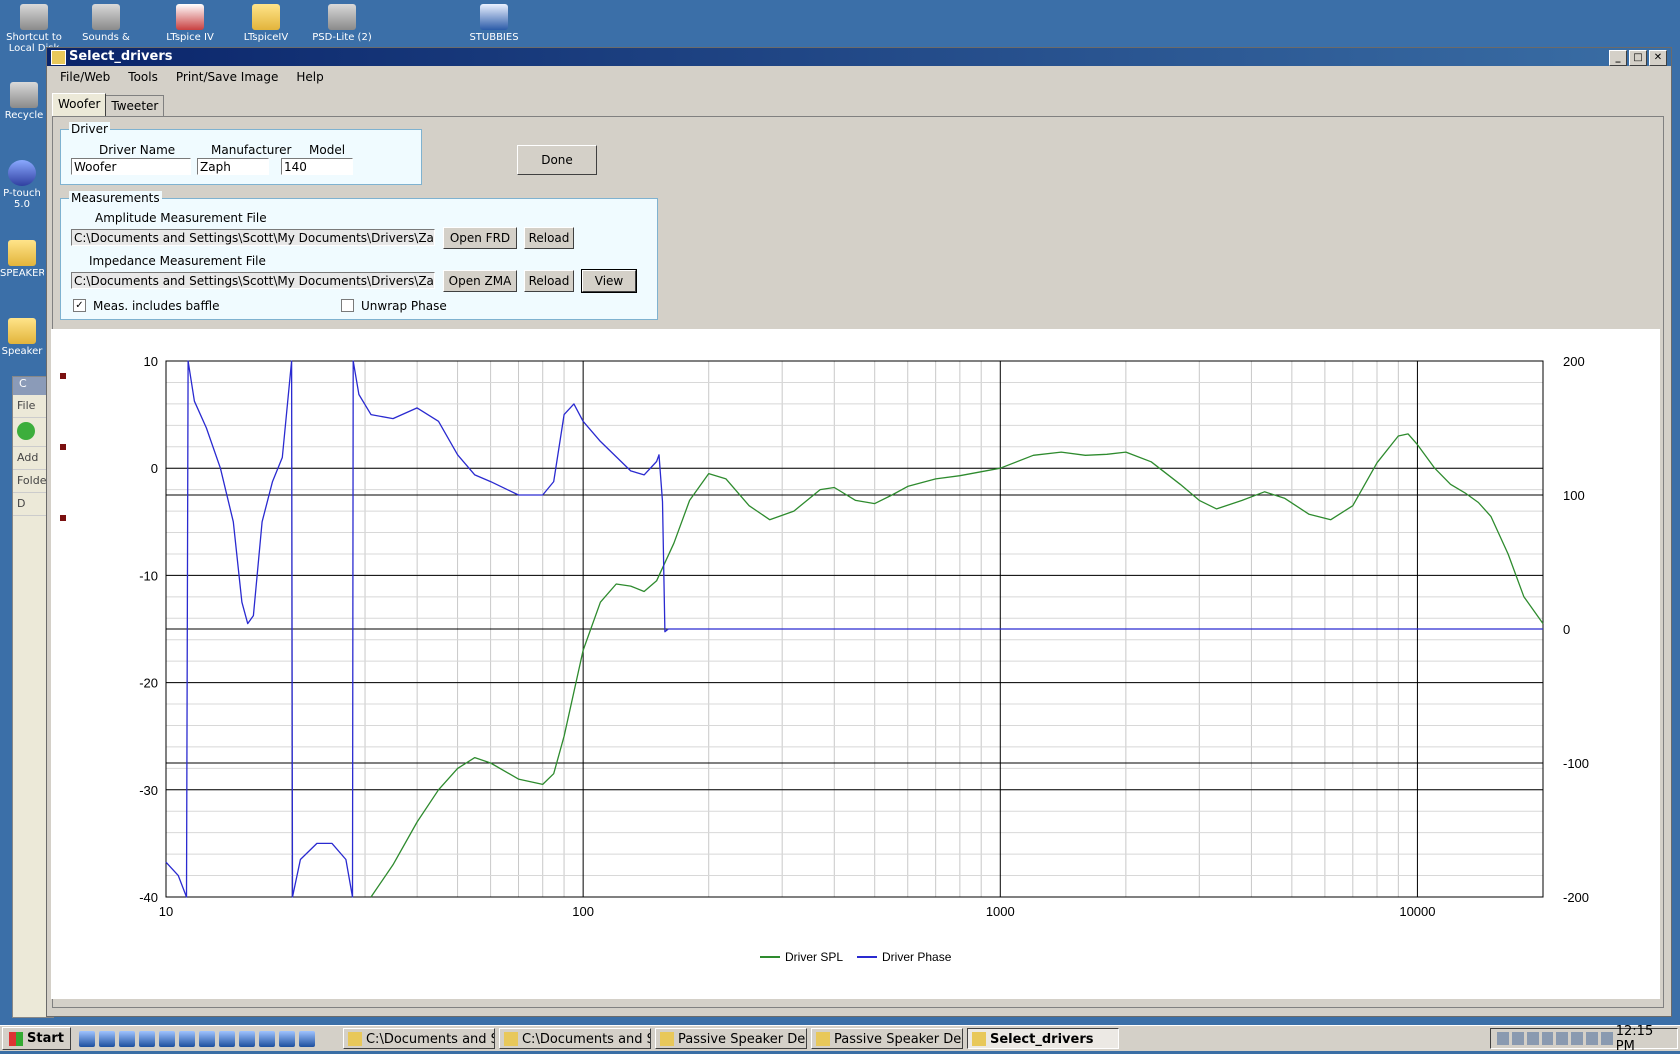 This screenshot has width=1680, height=1054. I want to click on psd-lite-icon: PSD-Lite (2), so click(342, 24).